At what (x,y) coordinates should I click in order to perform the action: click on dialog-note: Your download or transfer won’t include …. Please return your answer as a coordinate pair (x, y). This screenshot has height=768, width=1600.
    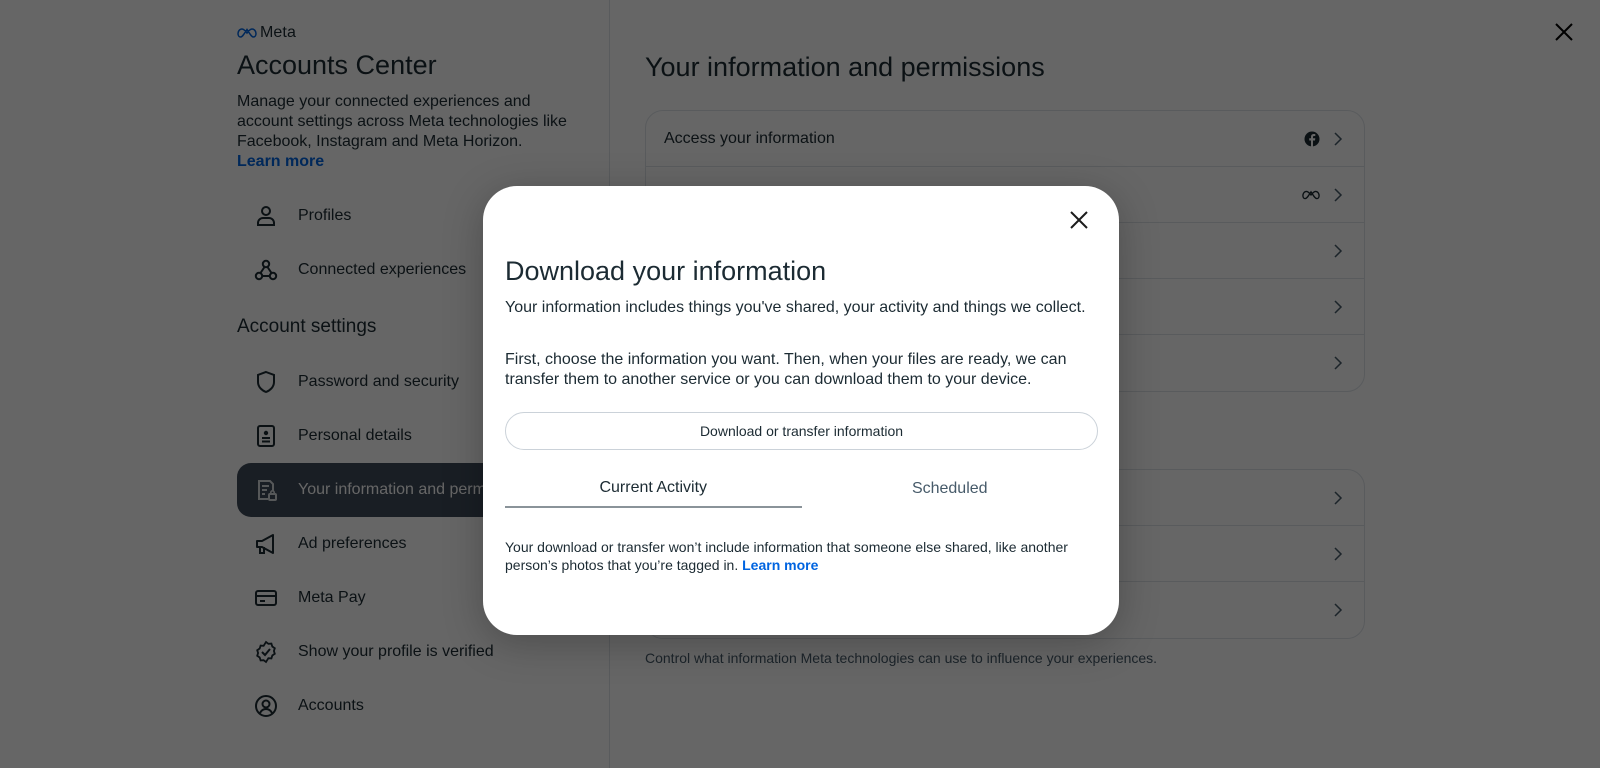
    Looking at the image, I should click on (790, 556).